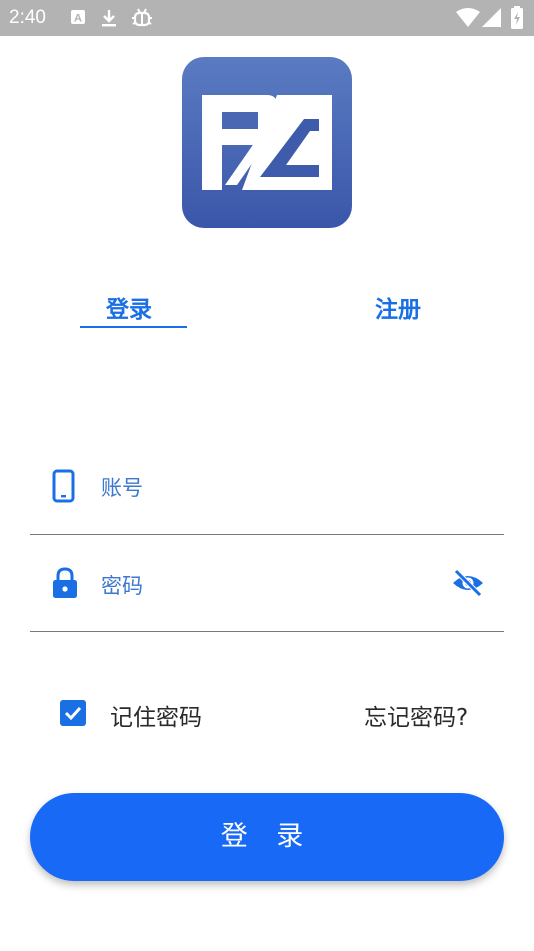 The width and height of the screenshot is (534, 951). Describe the element at coordinates (64, 488) in the screenshot. I see `phone-icon` at that location.